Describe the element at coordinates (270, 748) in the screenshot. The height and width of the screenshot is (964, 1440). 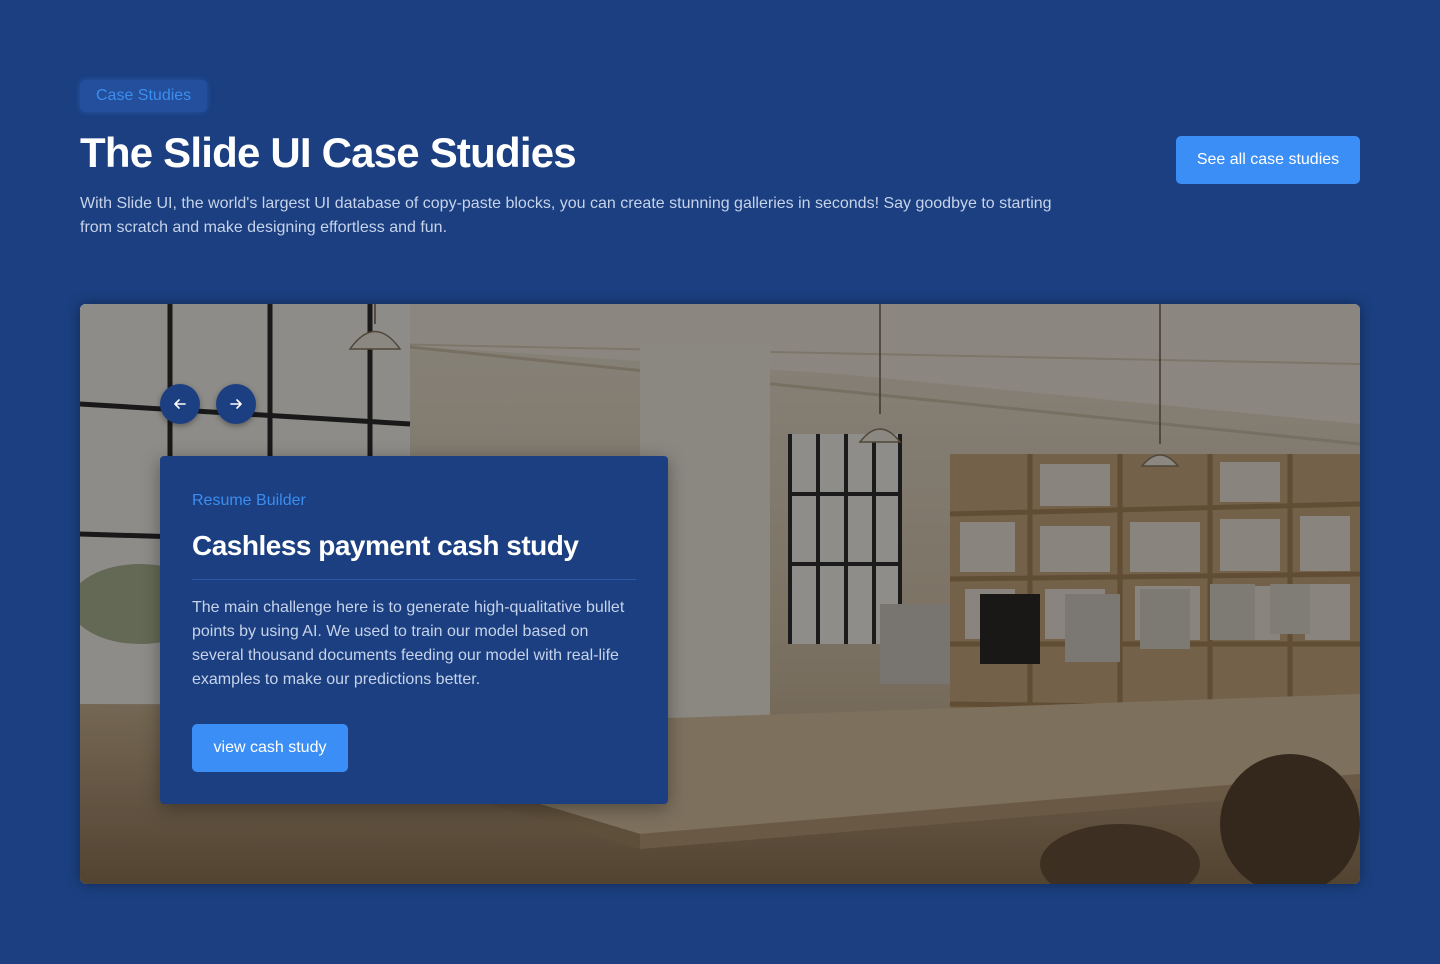
I see `view-case-study-button: view cash study` at that location.